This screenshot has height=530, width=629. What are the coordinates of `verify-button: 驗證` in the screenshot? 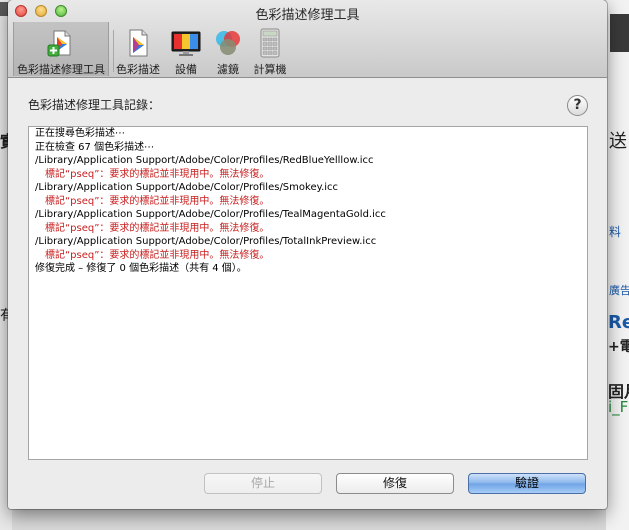 It's located at (527, 483).